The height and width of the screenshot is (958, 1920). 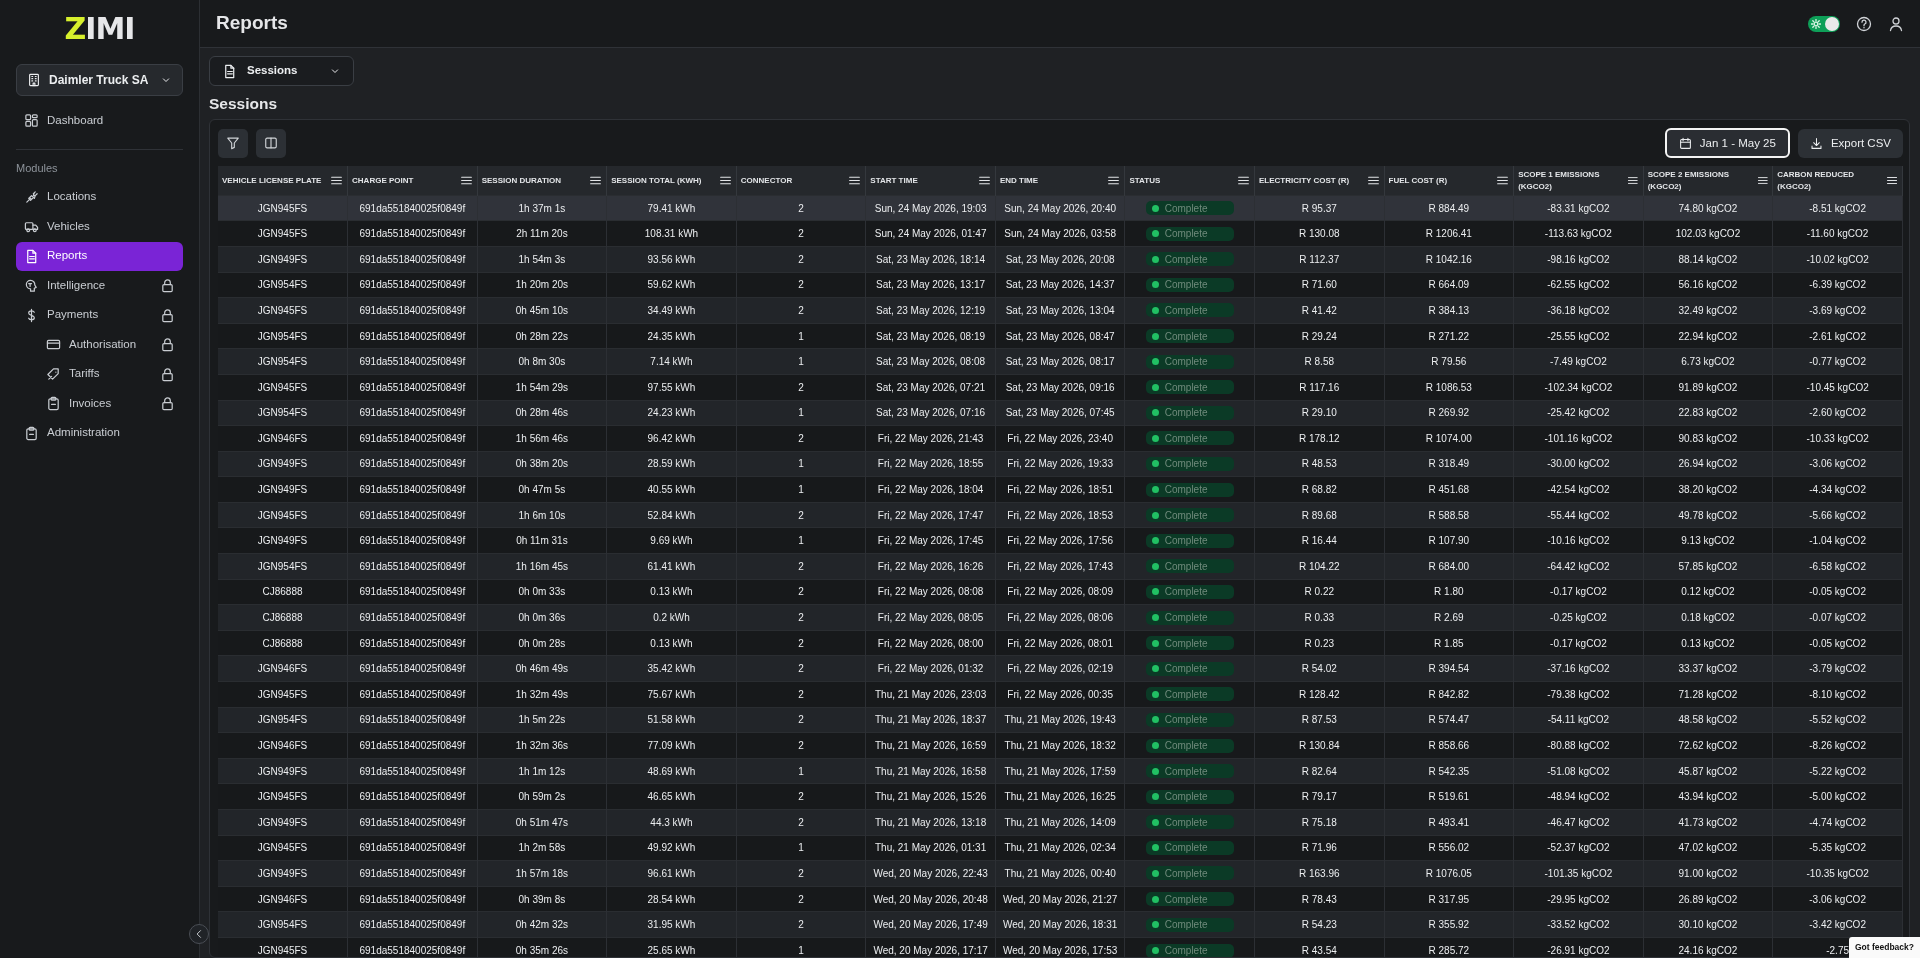 I want to click on table-cell: R 89.68, so click(x=1319, y=515).